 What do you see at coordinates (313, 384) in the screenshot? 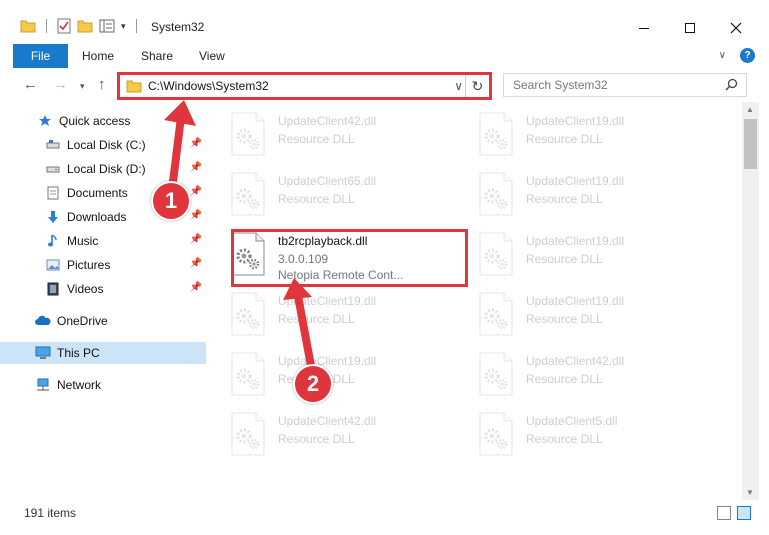
I see `step-badge-2: 2` at bounding box center [313, 384].